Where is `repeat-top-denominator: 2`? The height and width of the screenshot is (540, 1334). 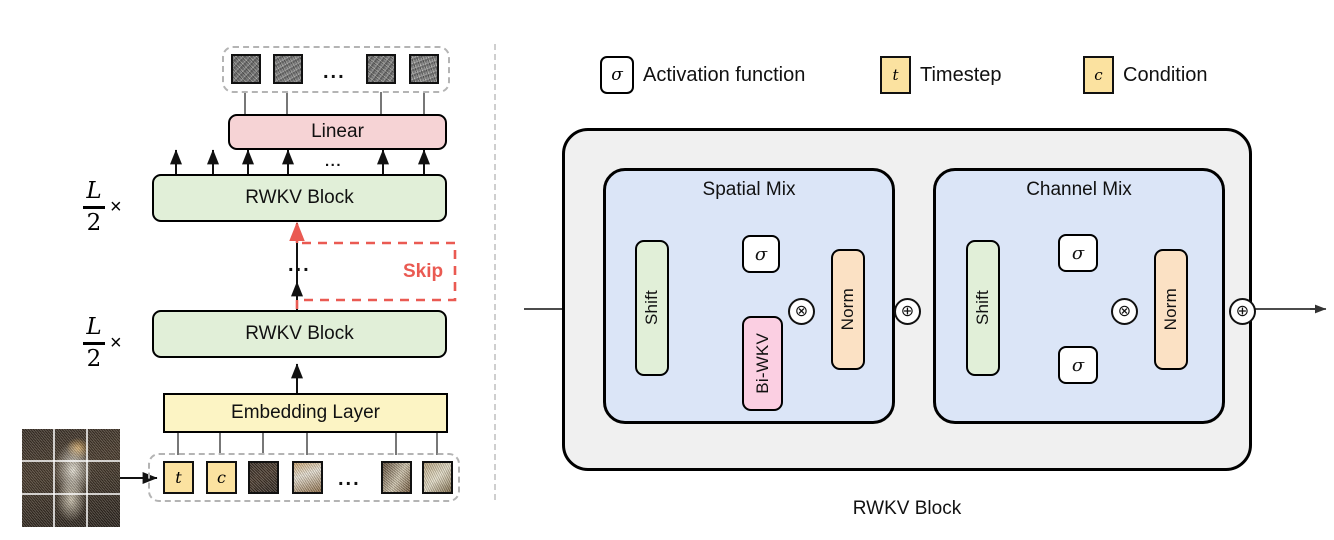
repeat-top-denominator: 2 is located at coordinates (94, 222).